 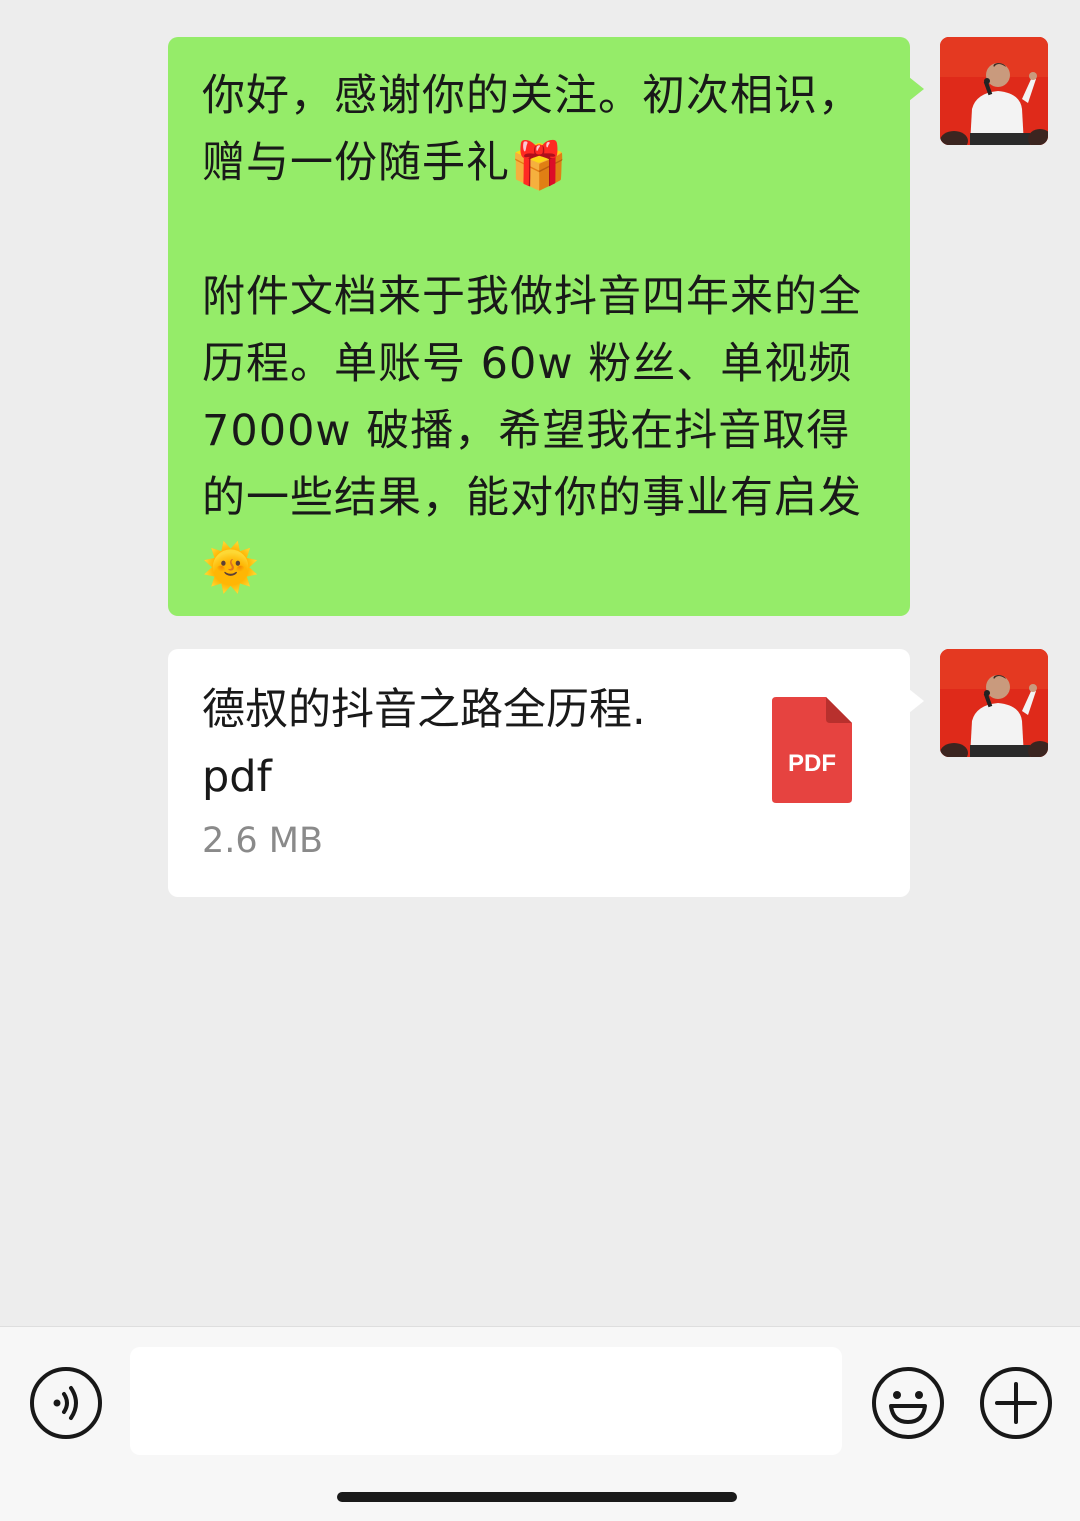 What do you see at coordinates (486, 1401) in the screenshot?
I see `message-input` at bounding box center [486, 1401].